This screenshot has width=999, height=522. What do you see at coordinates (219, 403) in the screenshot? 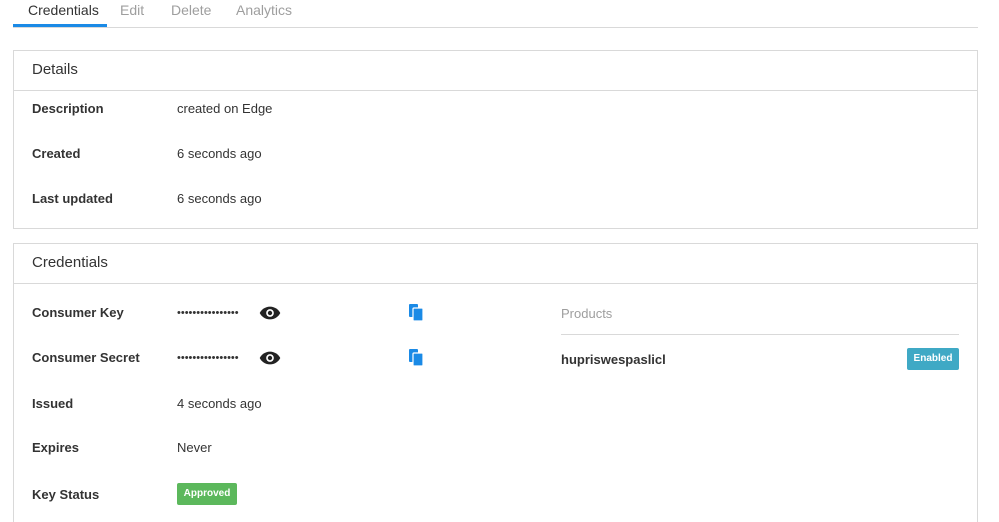
I see `issued-value: 4 seconds ago` at bounding box center [219, 403].